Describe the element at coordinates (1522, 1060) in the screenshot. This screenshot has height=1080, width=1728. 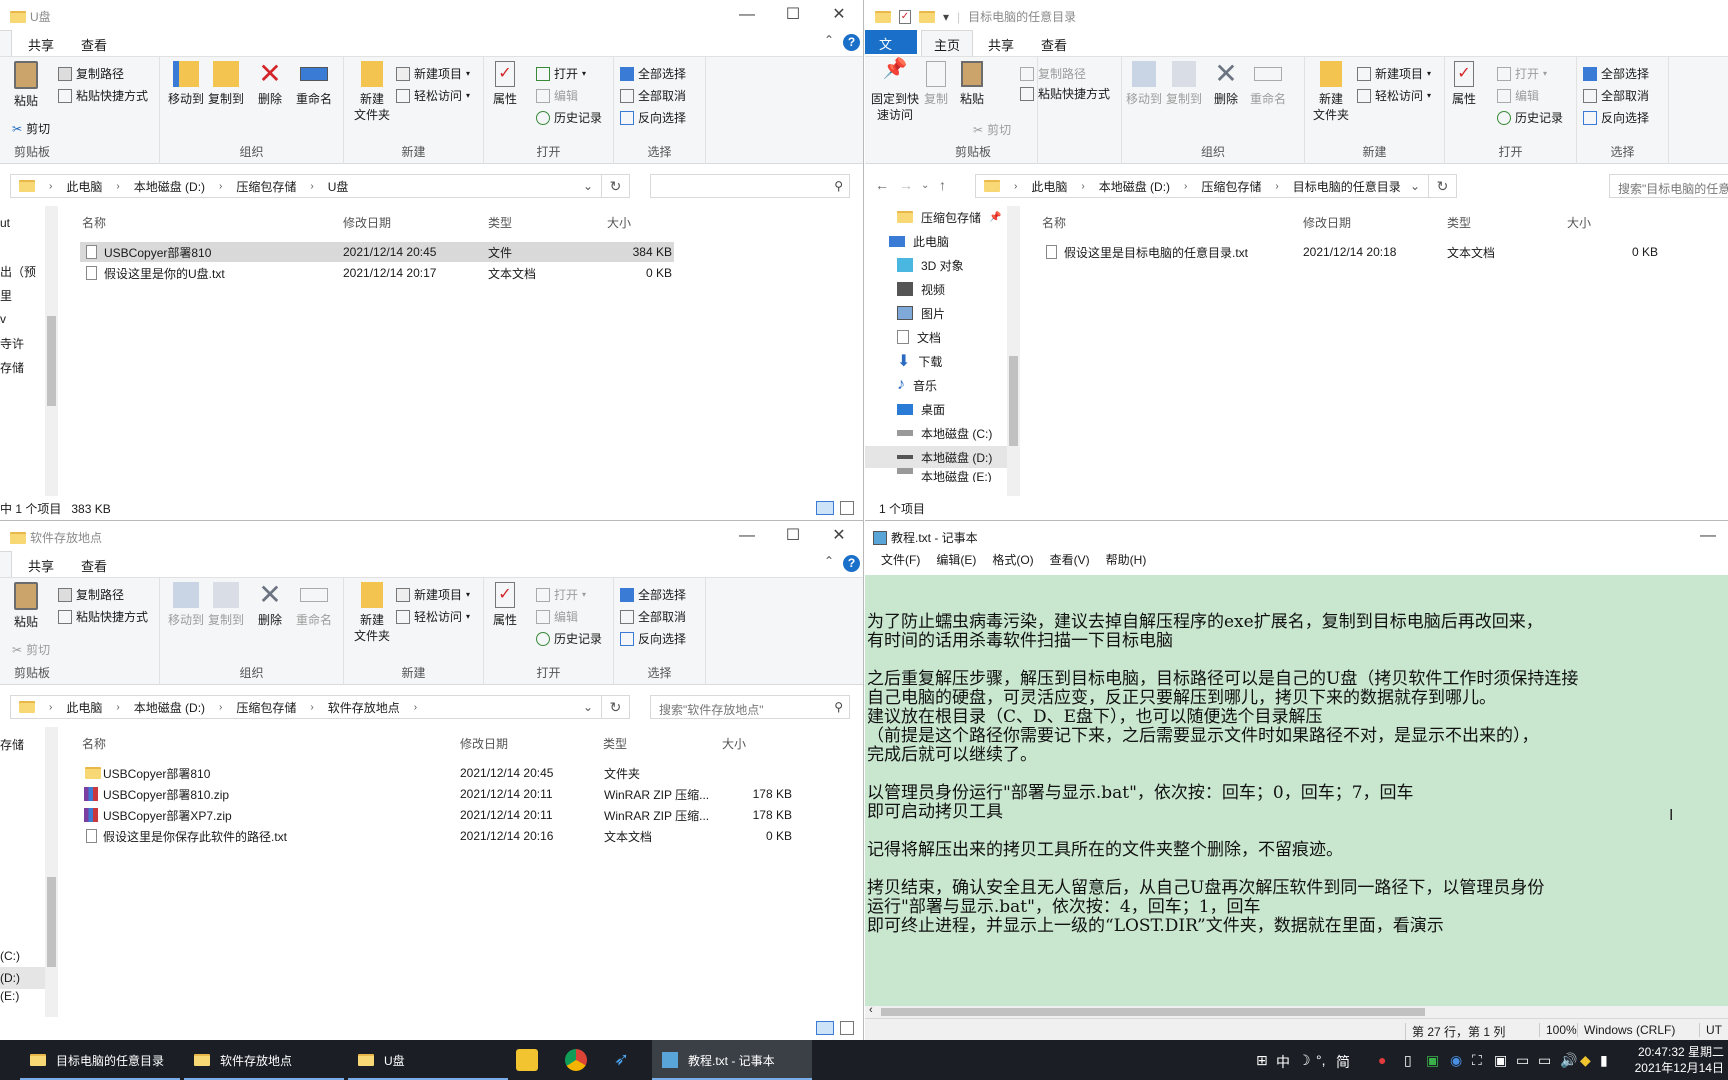
I see `display-icon: ▭` at that location.